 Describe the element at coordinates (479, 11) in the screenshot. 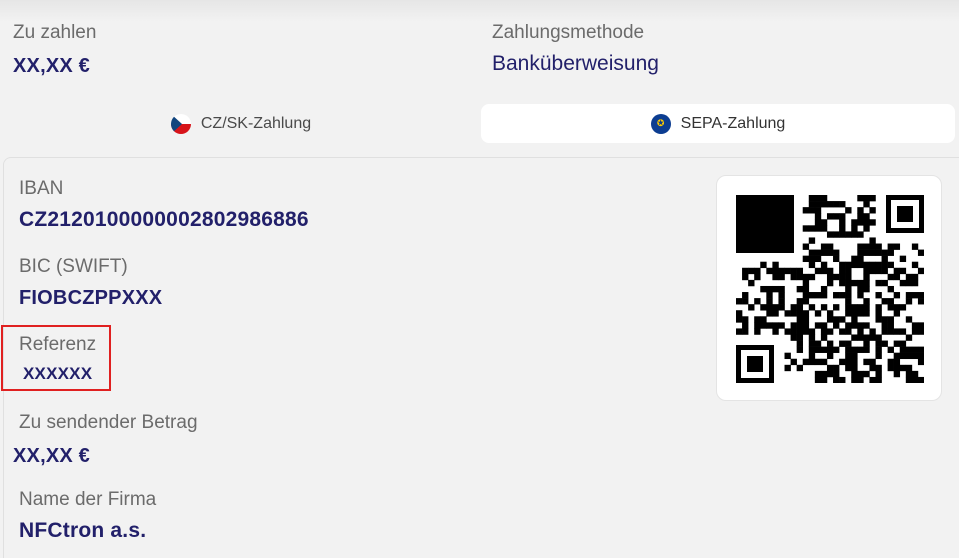

I see `top-shadow` at that location.